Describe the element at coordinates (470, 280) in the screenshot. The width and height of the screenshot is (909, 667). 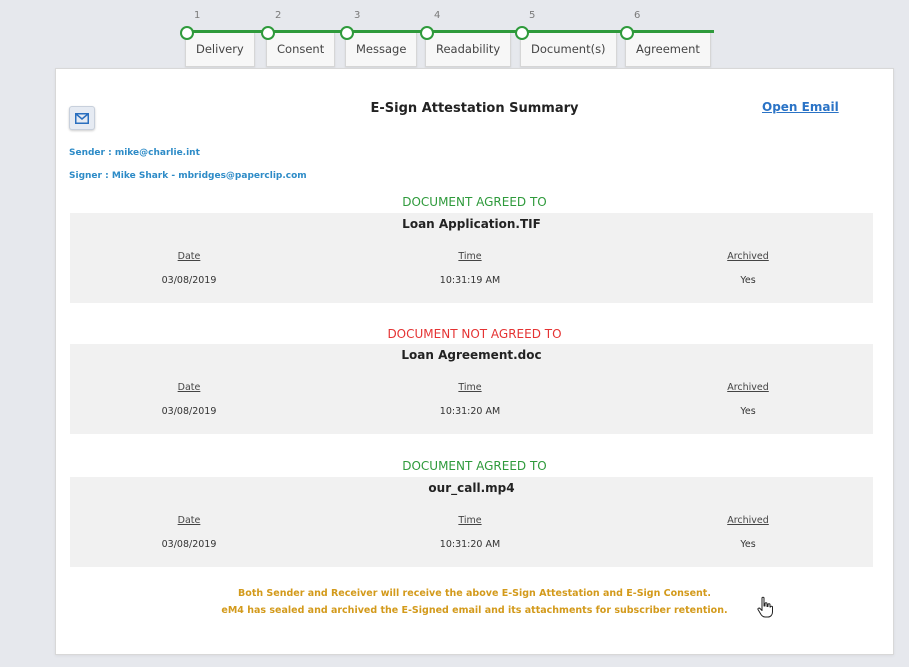
I see `time-value: 10:31:19 AM` at that location.